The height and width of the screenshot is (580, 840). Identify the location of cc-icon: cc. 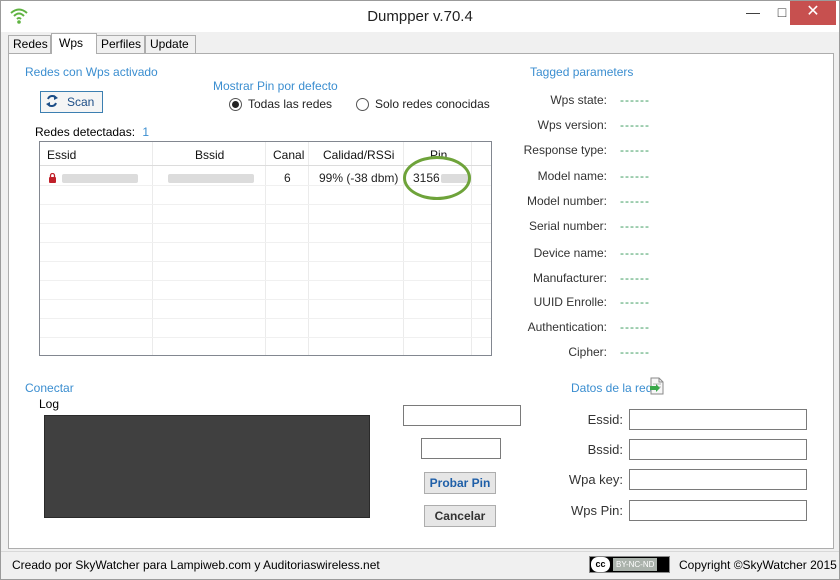
(600, 564).